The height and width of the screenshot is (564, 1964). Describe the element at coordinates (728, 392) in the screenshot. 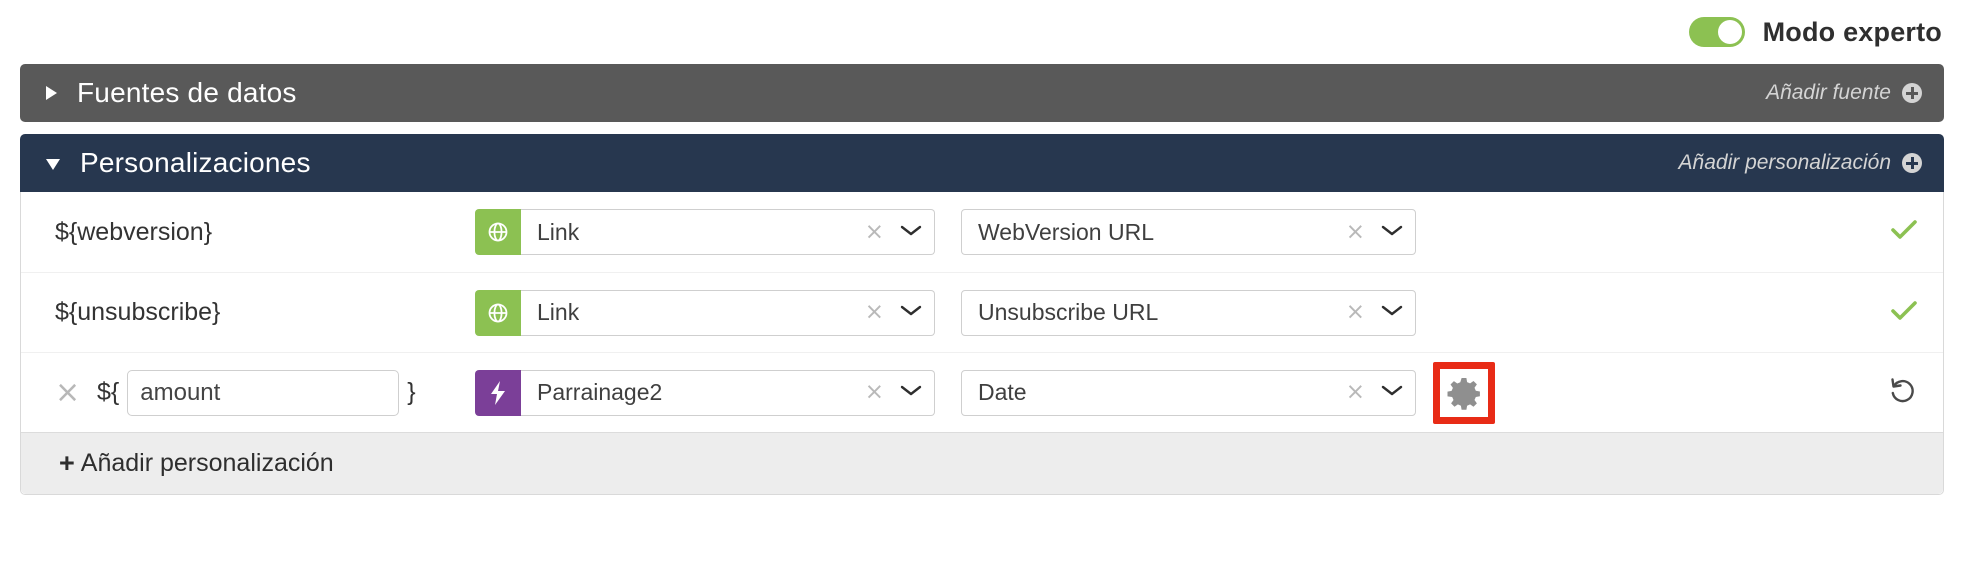

I see `type-select-control: Parrainage2 ×` at that location.